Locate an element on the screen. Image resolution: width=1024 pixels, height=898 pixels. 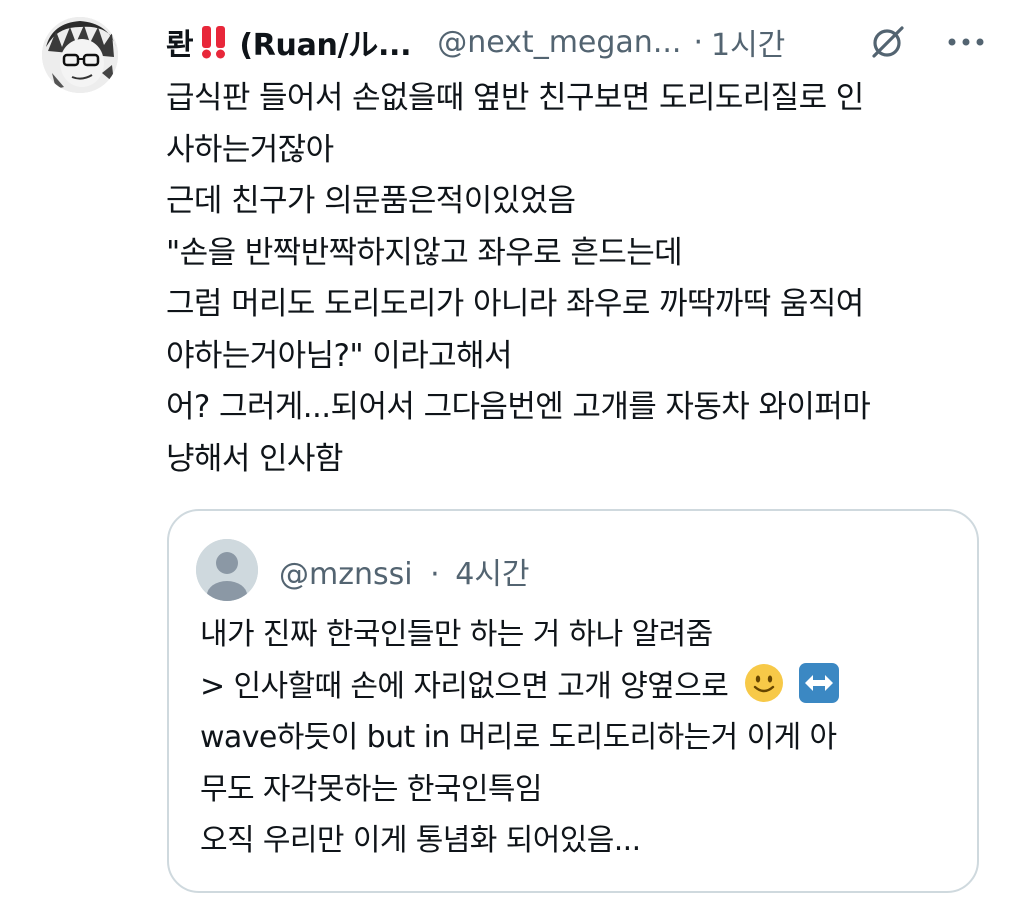
display-name: 롼 is located at coordinates (180, 42).